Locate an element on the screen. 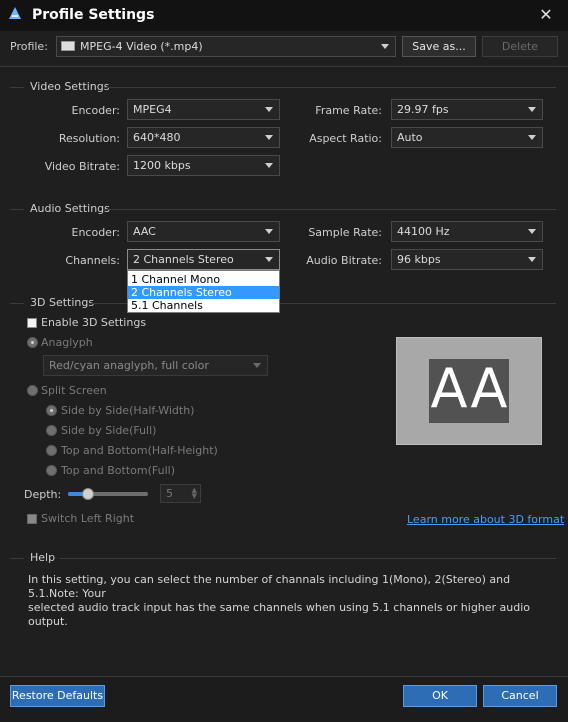 The width and height of the screenshot is (568, 722). video-bitrate-label: Video Bitrate: is located at coordinates (82, 166).